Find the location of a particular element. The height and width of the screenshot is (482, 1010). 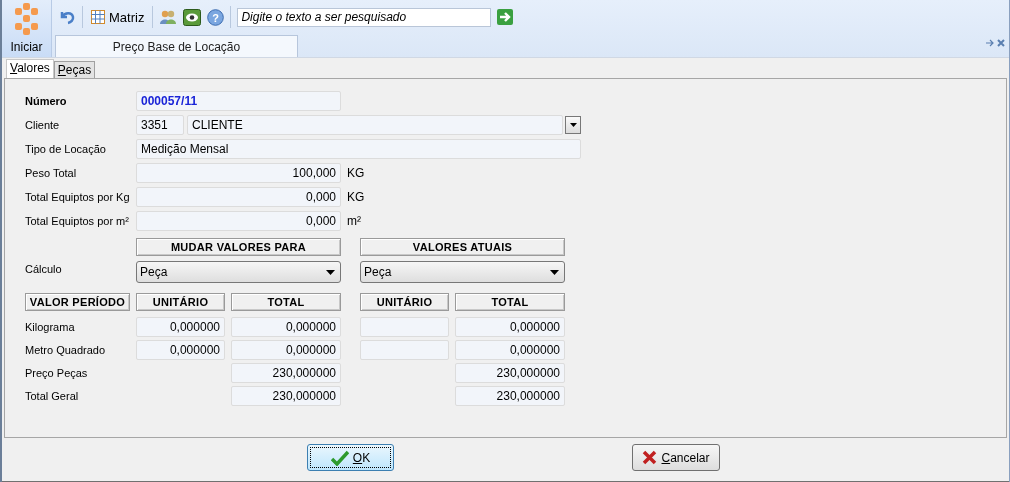

column-header: MUDAR VALORES PARA is located at coordinates (238, 247).